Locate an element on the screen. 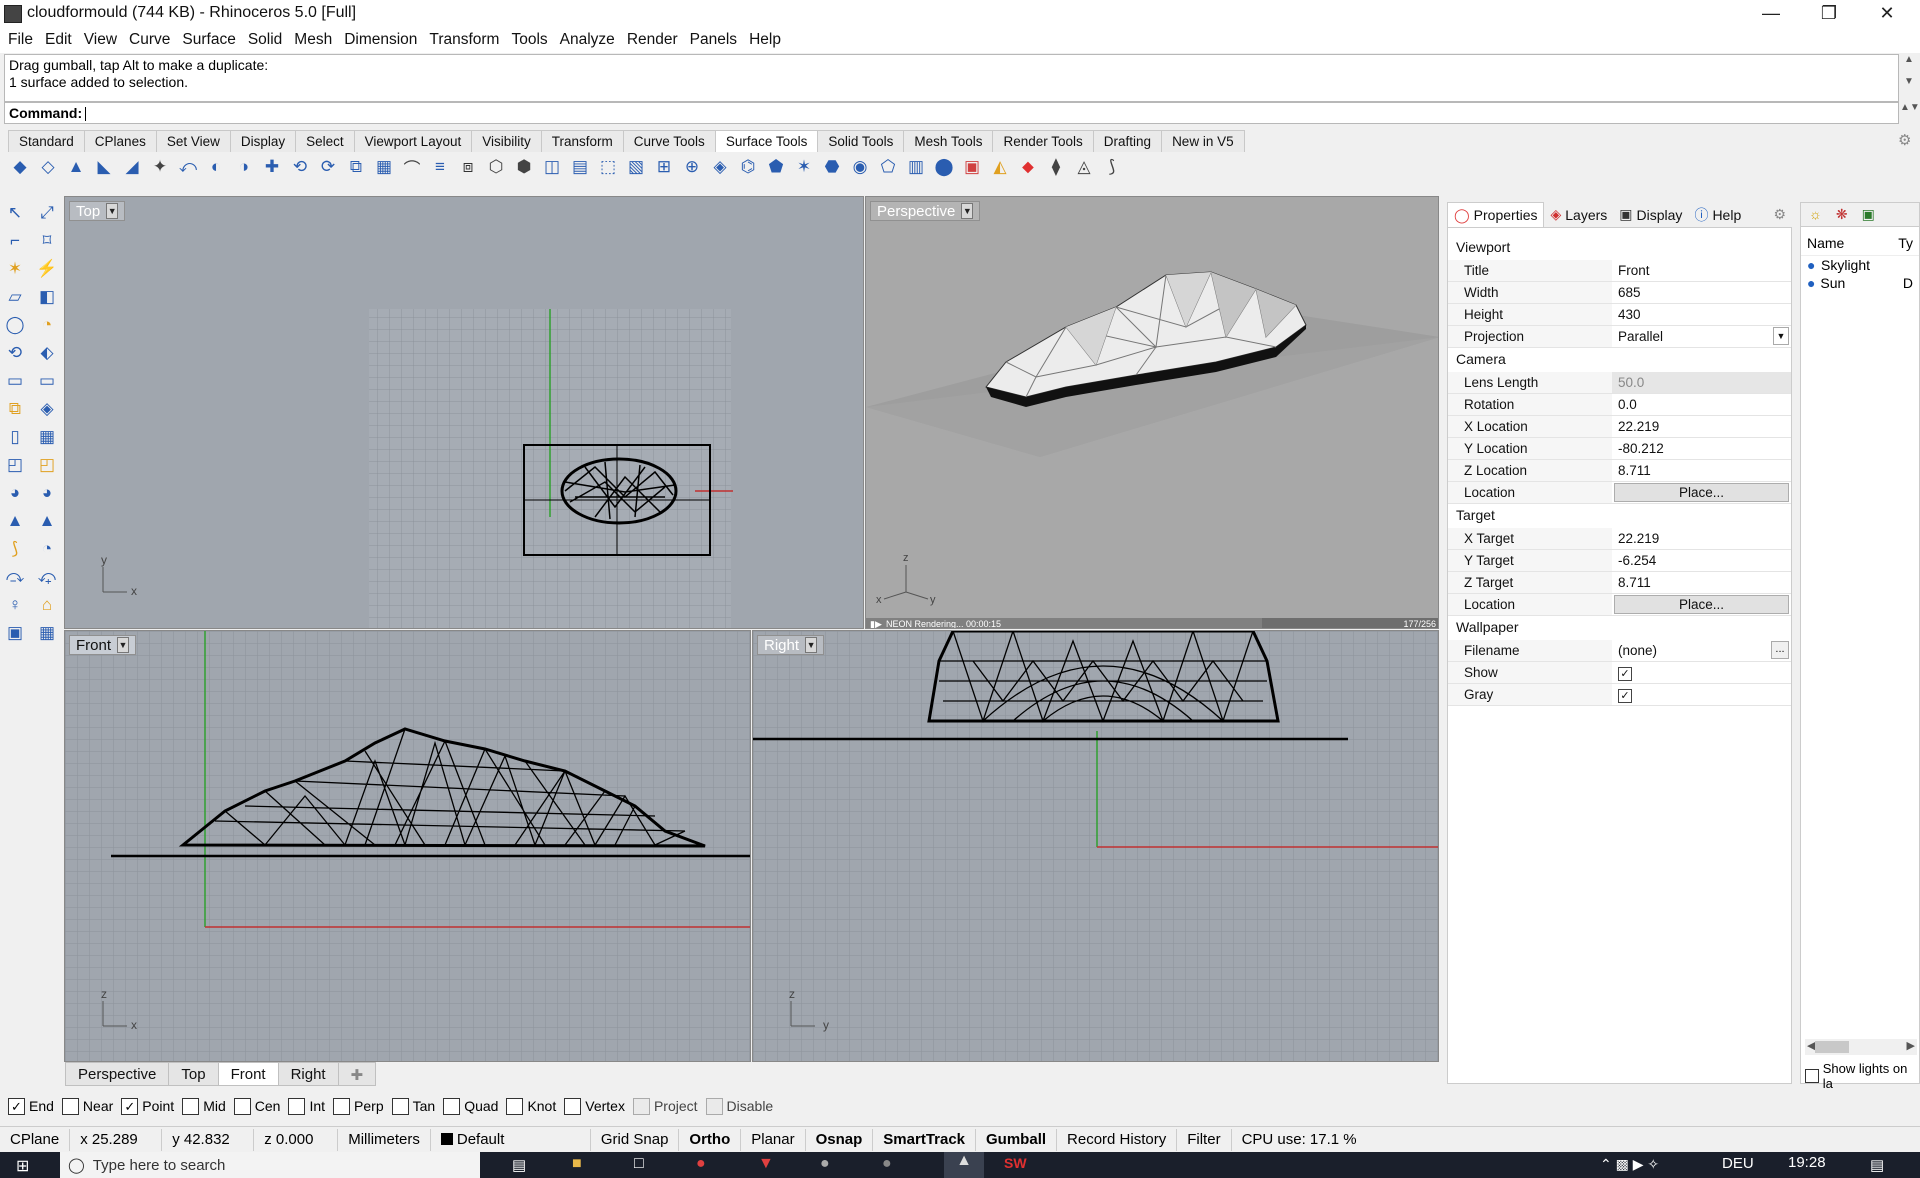 This screenshot has height=1178, width=1920. osnap-perp: Perp is located at coordinates (358, 1106).